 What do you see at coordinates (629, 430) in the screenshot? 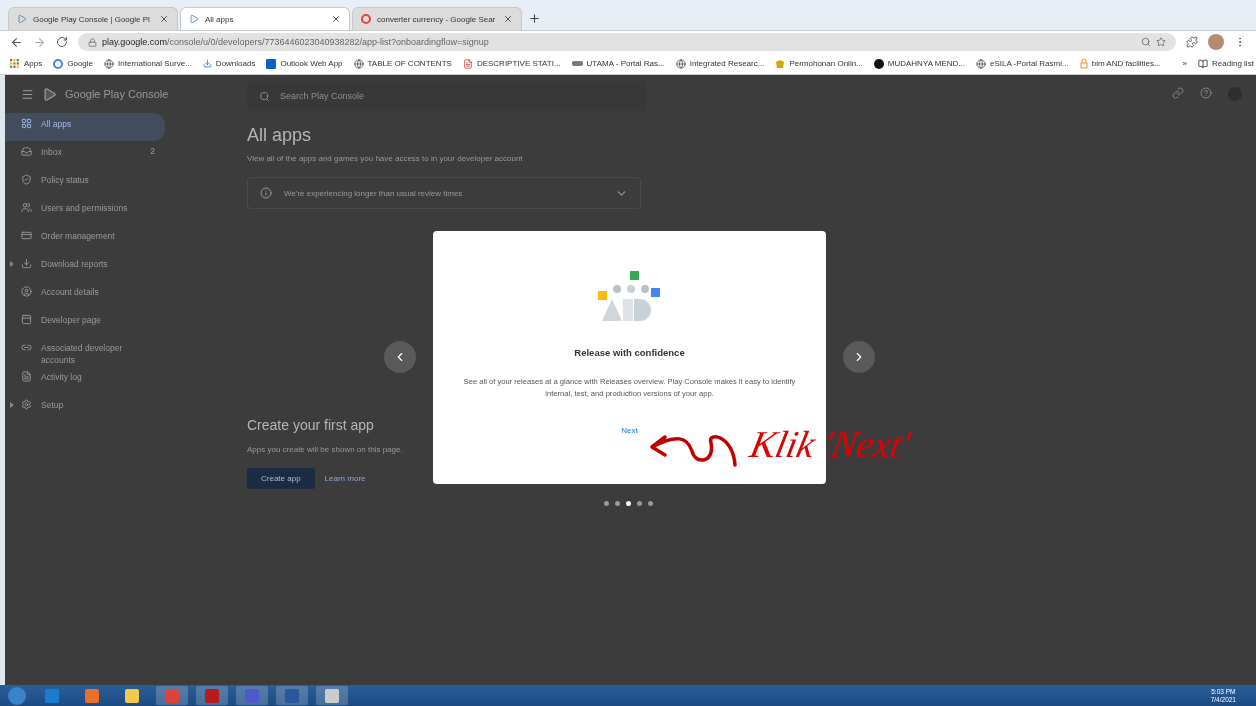
I see `next-button: Next` at bounding box center [629, 430].